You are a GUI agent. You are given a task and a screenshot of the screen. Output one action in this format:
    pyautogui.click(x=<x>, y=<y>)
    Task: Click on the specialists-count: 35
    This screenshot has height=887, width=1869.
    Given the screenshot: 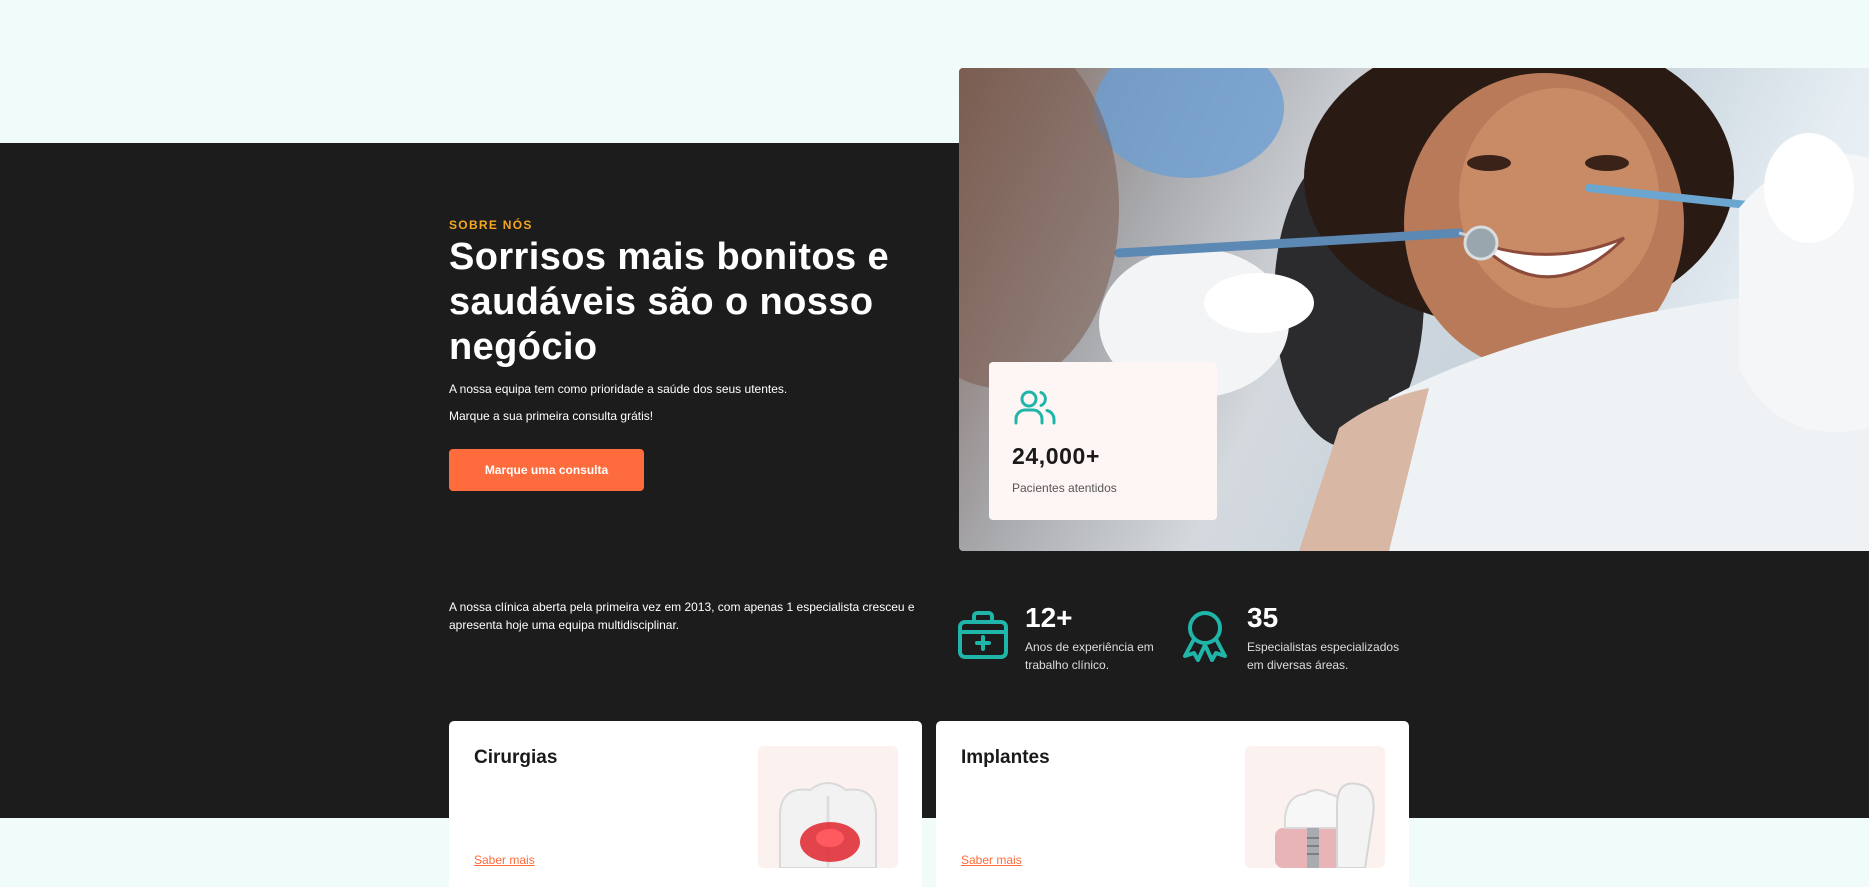 What is the action you would take?
    pyautogui.click(x=1263, y=617)
    